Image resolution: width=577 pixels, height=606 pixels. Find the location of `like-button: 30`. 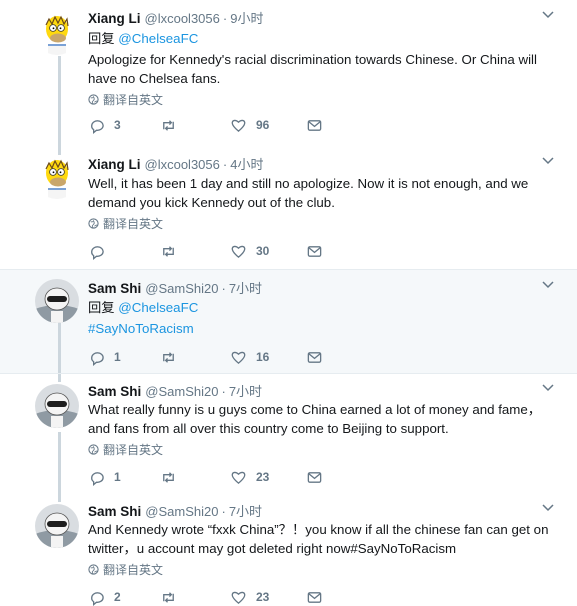

like-button: 30 is located at coordinates (268, 251).